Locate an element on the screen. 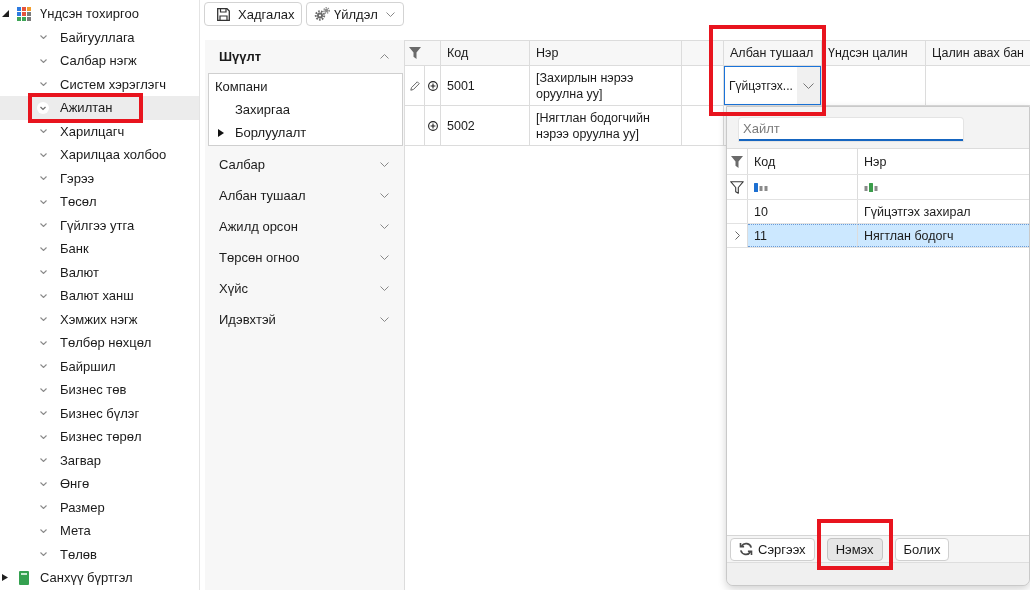  menu-button: Үйлдэл is located at coordinates (355, 14).